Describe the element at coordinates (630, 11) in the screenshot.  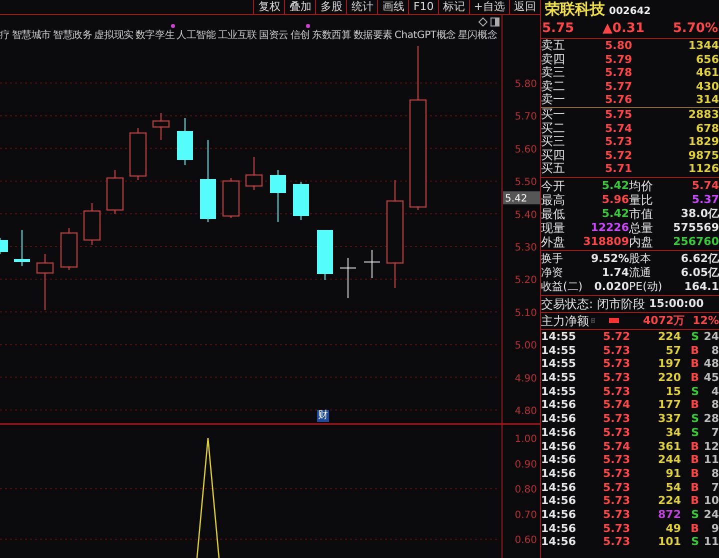
I see `stock-code: 002642` at that location.